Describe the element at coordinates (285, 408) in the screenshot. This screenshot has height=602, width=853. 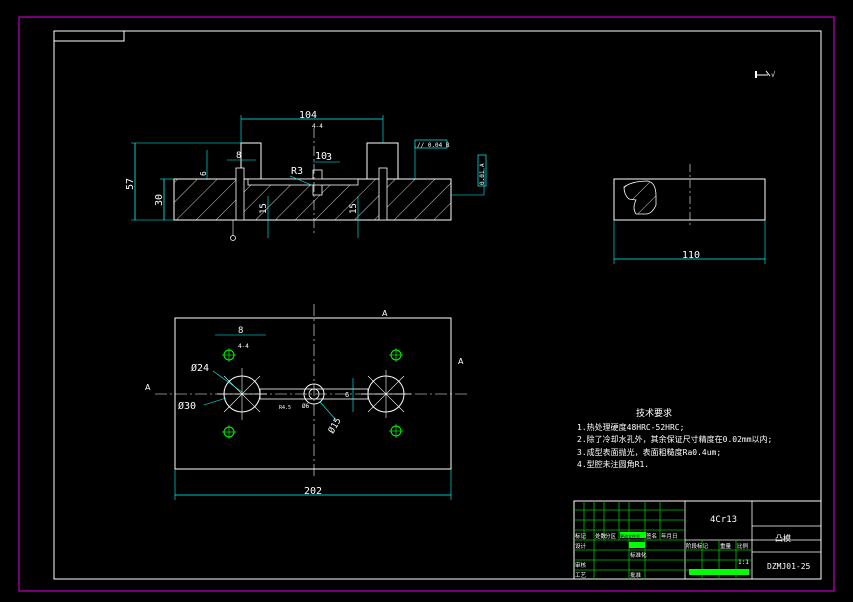
I see `dim-r45: R4.5` at that location.